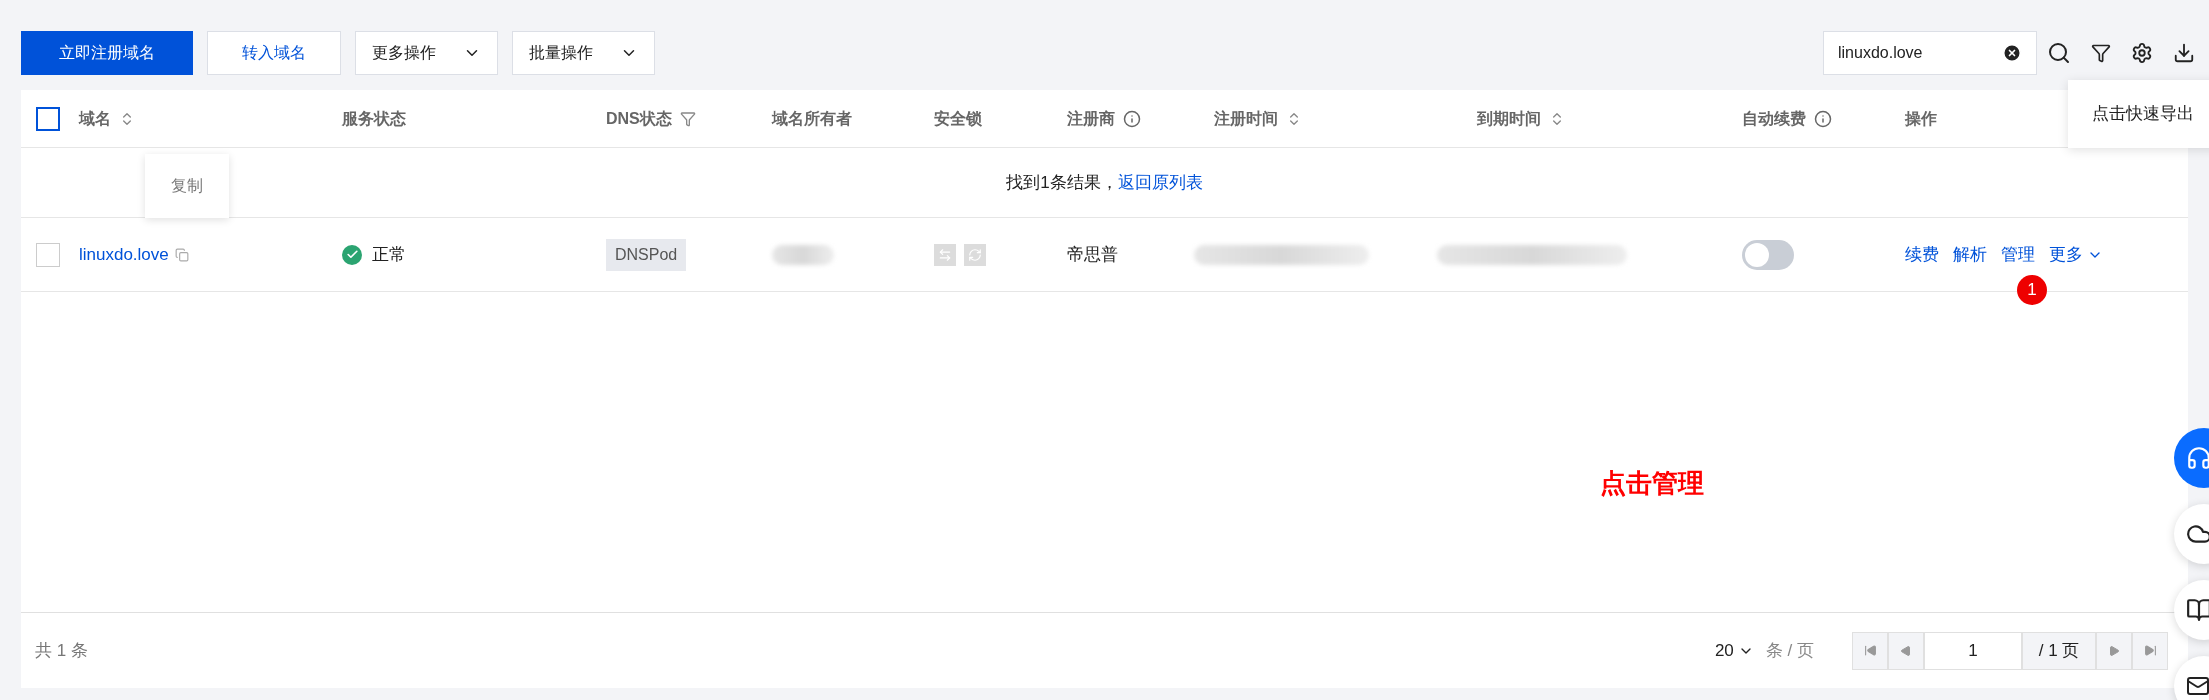 This screenshot has height=700, width=2209. Describe the element at coordinates (2012, 53) in the screenshot. I see `clear-icon` at that location.